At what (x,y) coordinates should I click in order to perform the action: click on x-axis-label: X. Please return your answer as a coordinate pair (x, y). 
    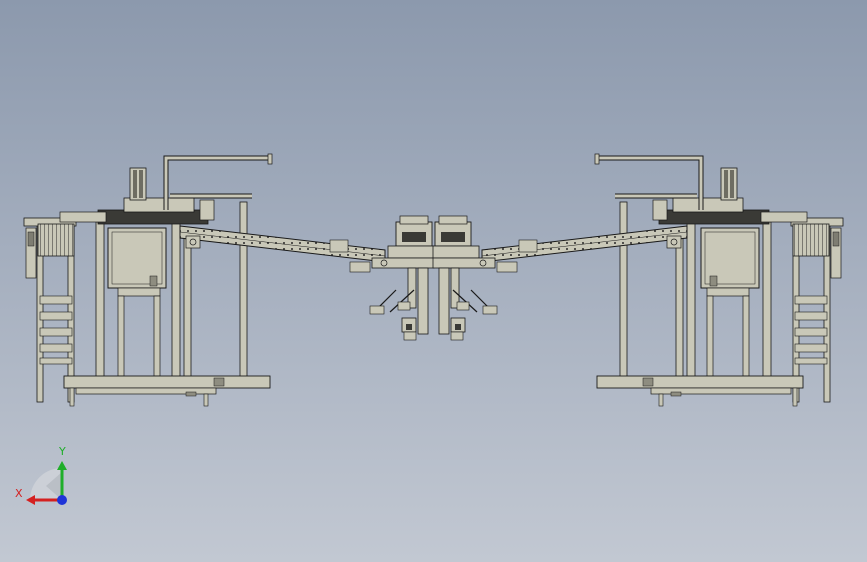
    Looking at the image, I should click on (19, 493).